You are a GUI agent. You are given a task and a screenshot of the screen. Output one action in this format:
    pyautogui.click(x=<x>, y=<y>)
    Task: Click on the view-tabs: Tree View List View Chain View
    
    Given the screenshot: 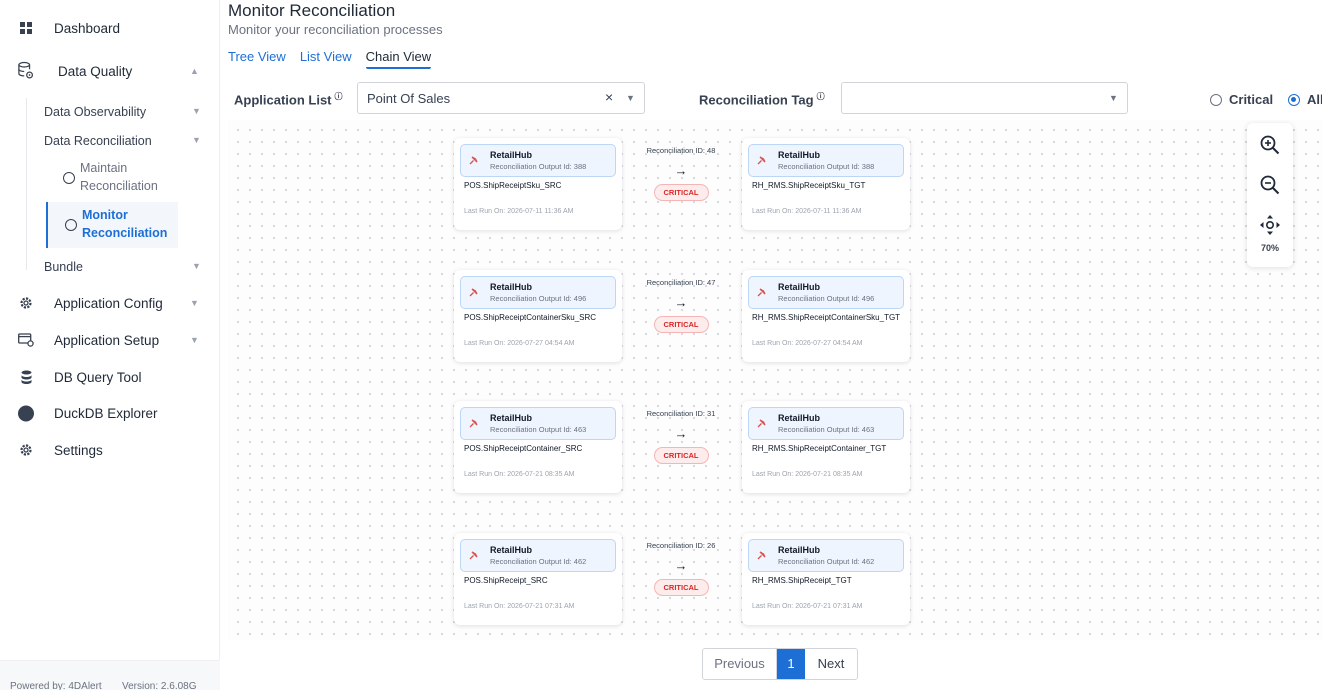 What is the action you would take?
    pyautogui.click(x=336, y=59)
    